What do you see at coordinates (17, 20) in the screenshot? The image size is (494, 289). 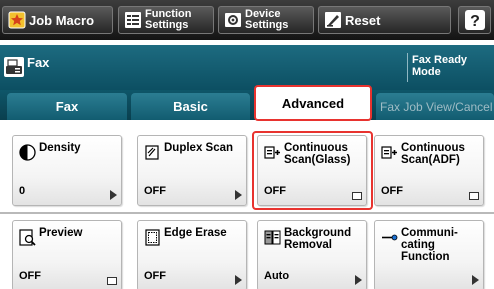 I see `job-macro-icon` at bounding box center [17, 20].